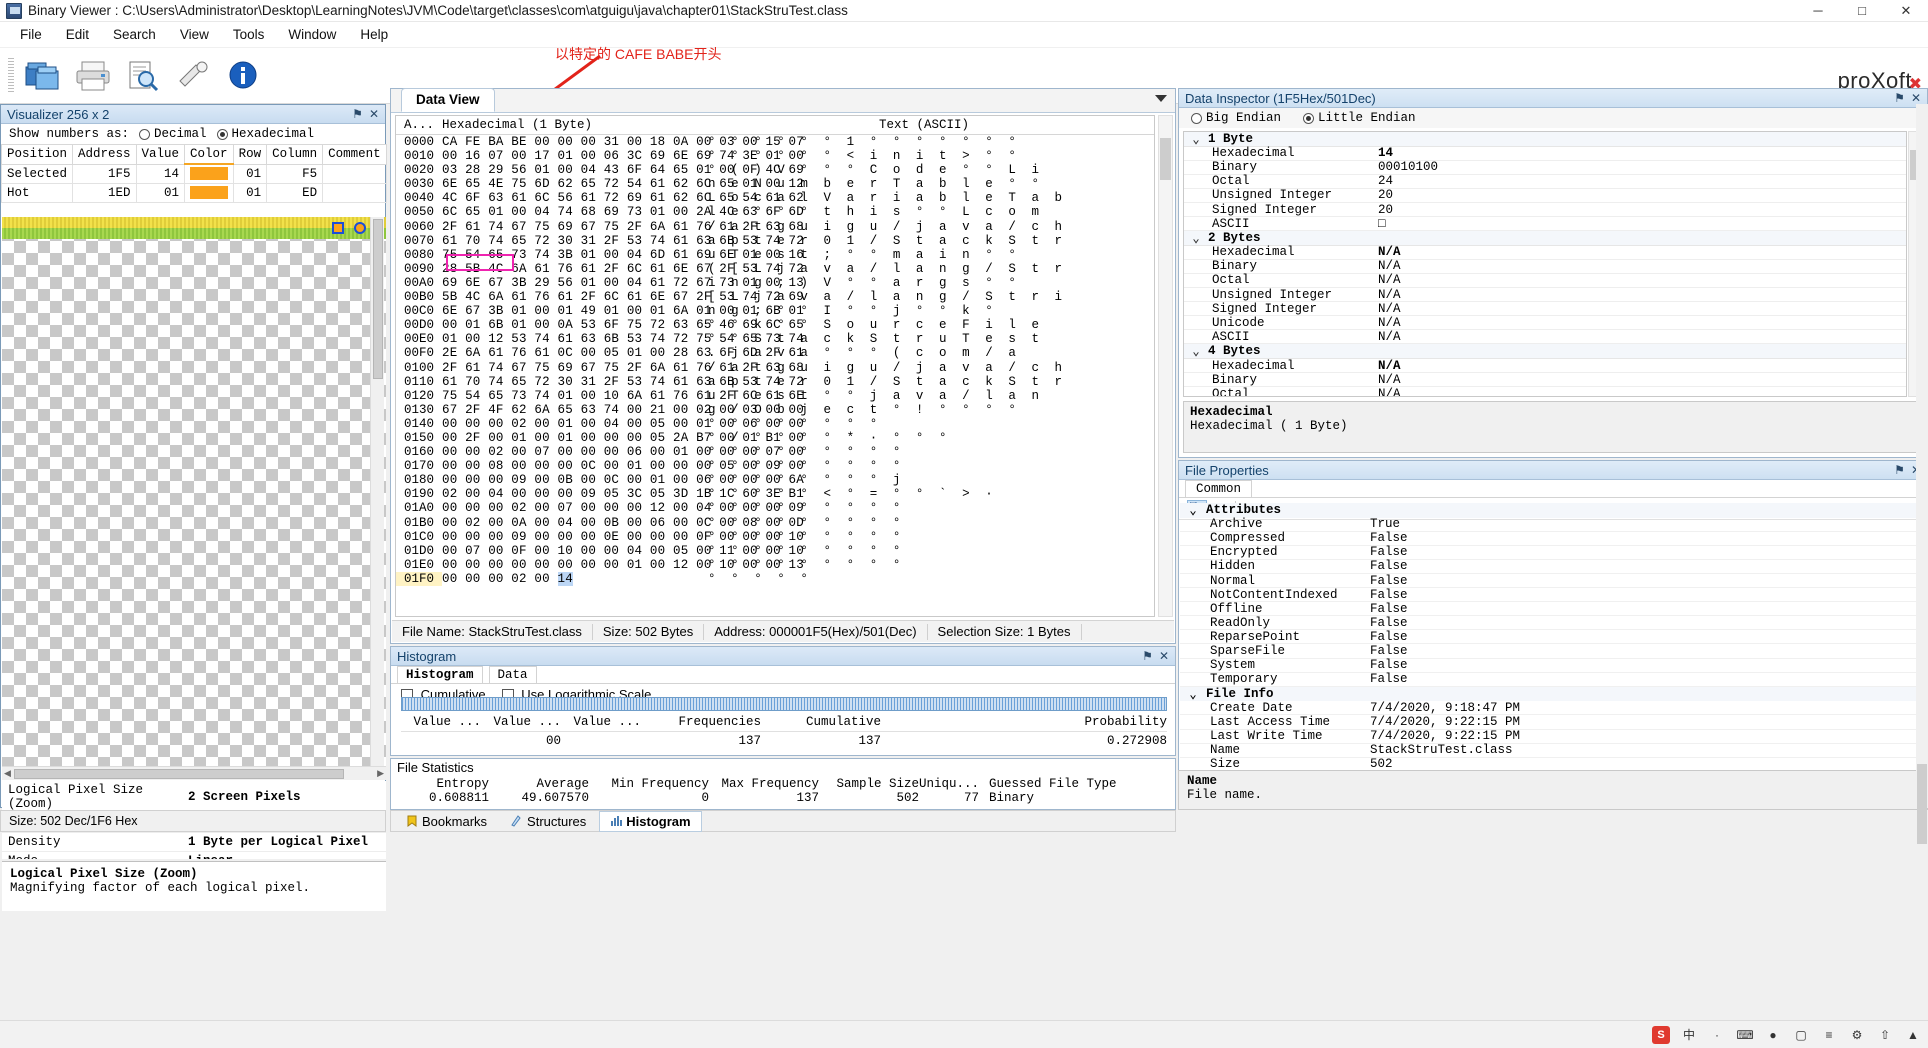  What do you see at coordinates (931, 438) in the screenshot?
I see `hex-row-ascii: ° / ° ° ° ° * · ° ° °` at bounding box center [931, 438].